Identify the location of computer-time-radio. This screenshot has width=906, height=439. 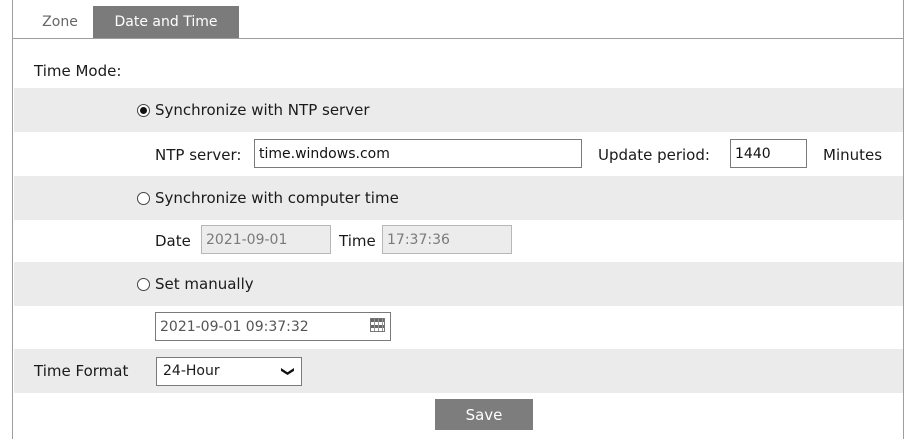
(143, 198).